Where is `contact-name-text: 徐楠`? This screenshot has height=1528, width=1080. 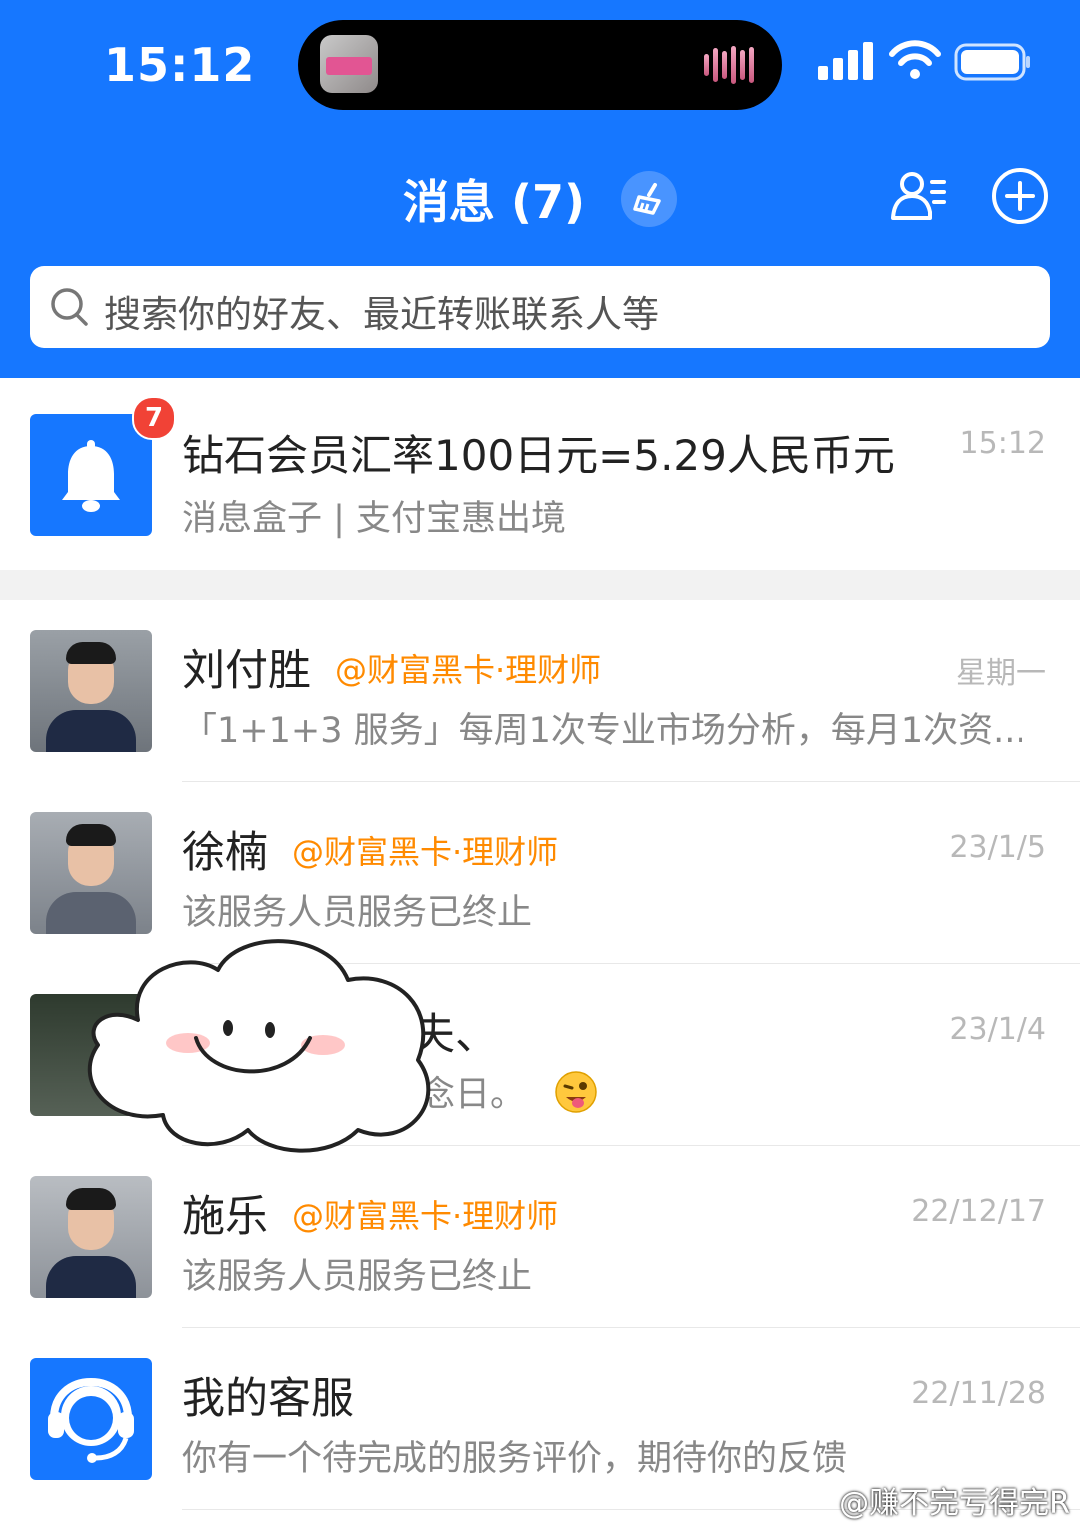 contact-name-text: 徐楠 is located at coordinates (225, 853).